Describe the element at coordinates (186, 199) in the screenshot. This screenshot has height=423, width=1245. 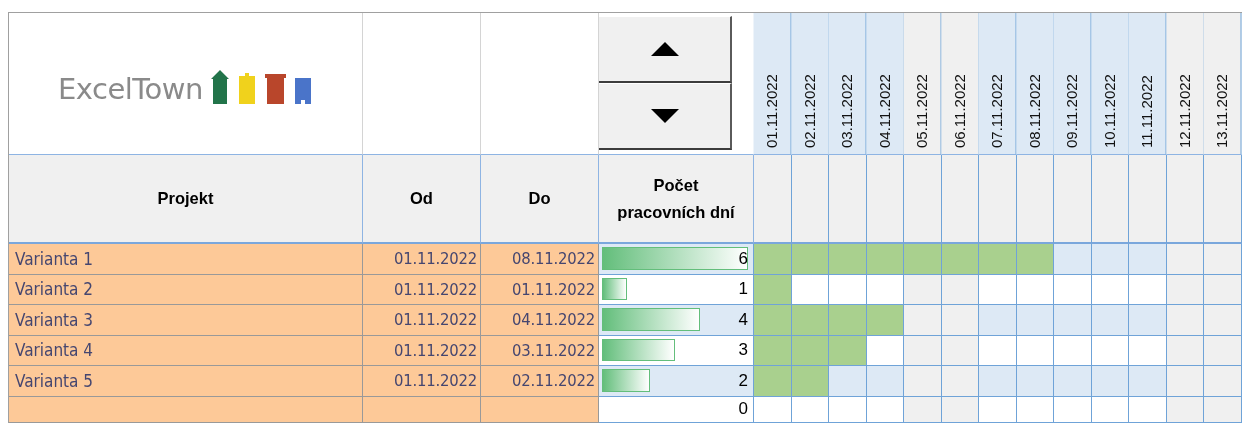
I see `column-header: Projekt` at that location.